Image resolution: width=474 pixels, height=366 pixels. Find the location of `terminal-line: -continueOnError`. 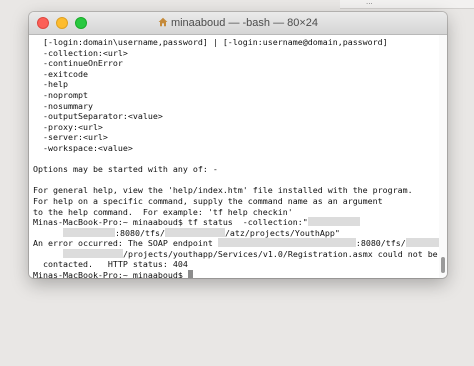

terminal-line: -continueOnError is located at coordinates (236, 63).